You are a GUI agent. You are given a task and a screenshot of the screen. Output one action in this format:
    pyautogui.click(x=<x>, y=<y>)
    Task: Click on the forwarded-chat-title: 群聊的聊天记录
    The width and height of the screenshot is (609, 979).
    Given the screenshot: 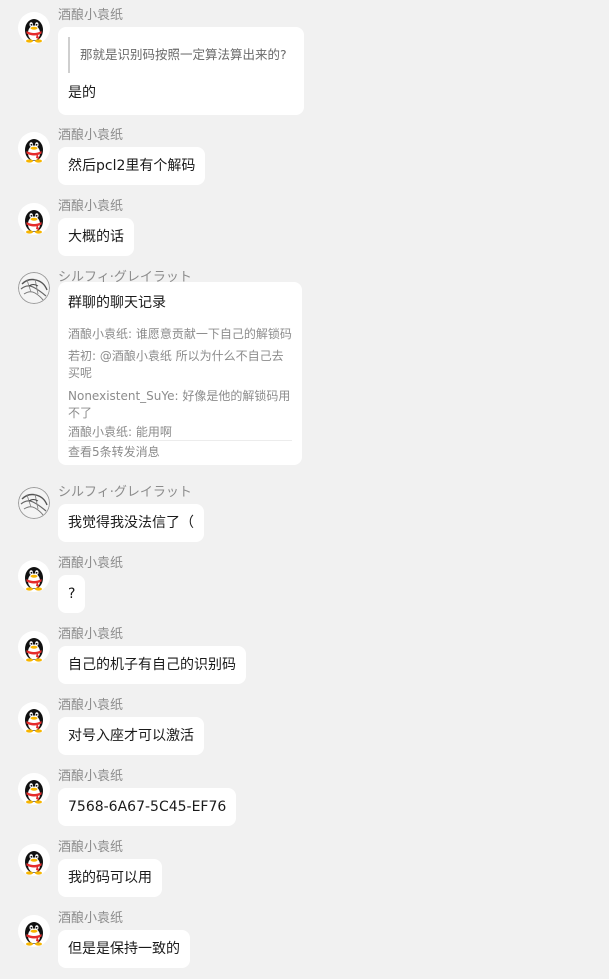 What is the action you would take?
    pyautogui.click(x=117, y=303)
    